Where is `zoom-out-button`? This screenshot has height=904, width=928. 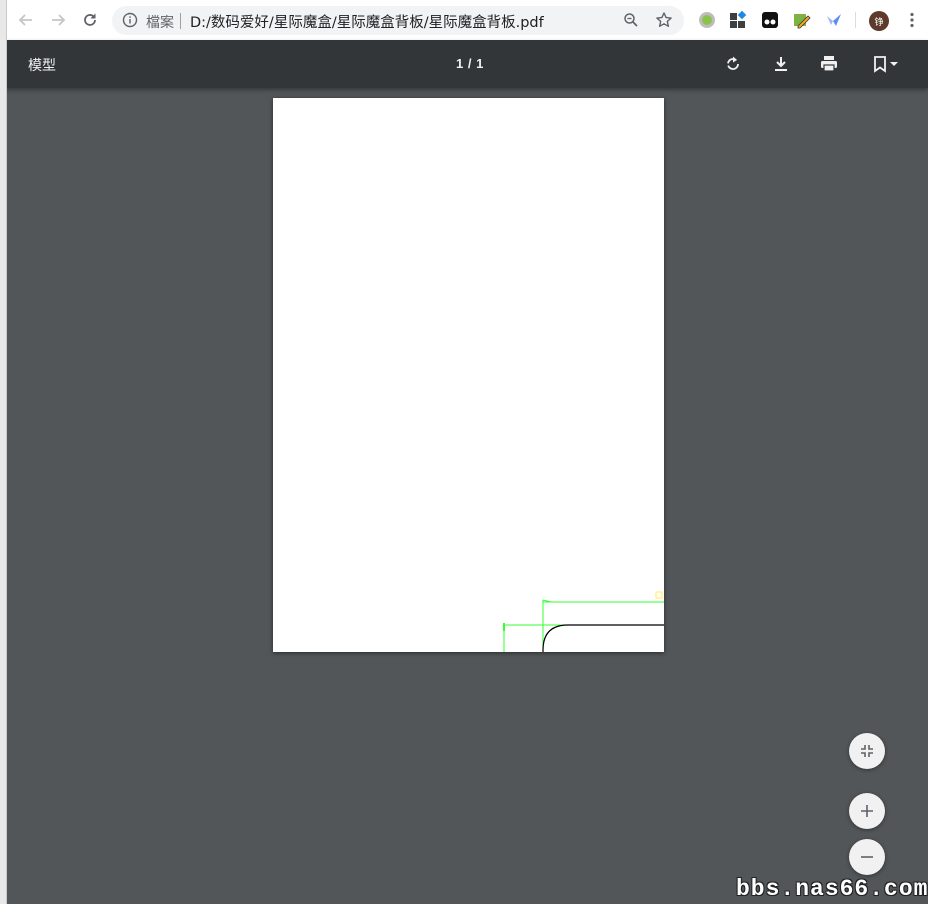
zoom-out-button is located at coordinates (867, 857).